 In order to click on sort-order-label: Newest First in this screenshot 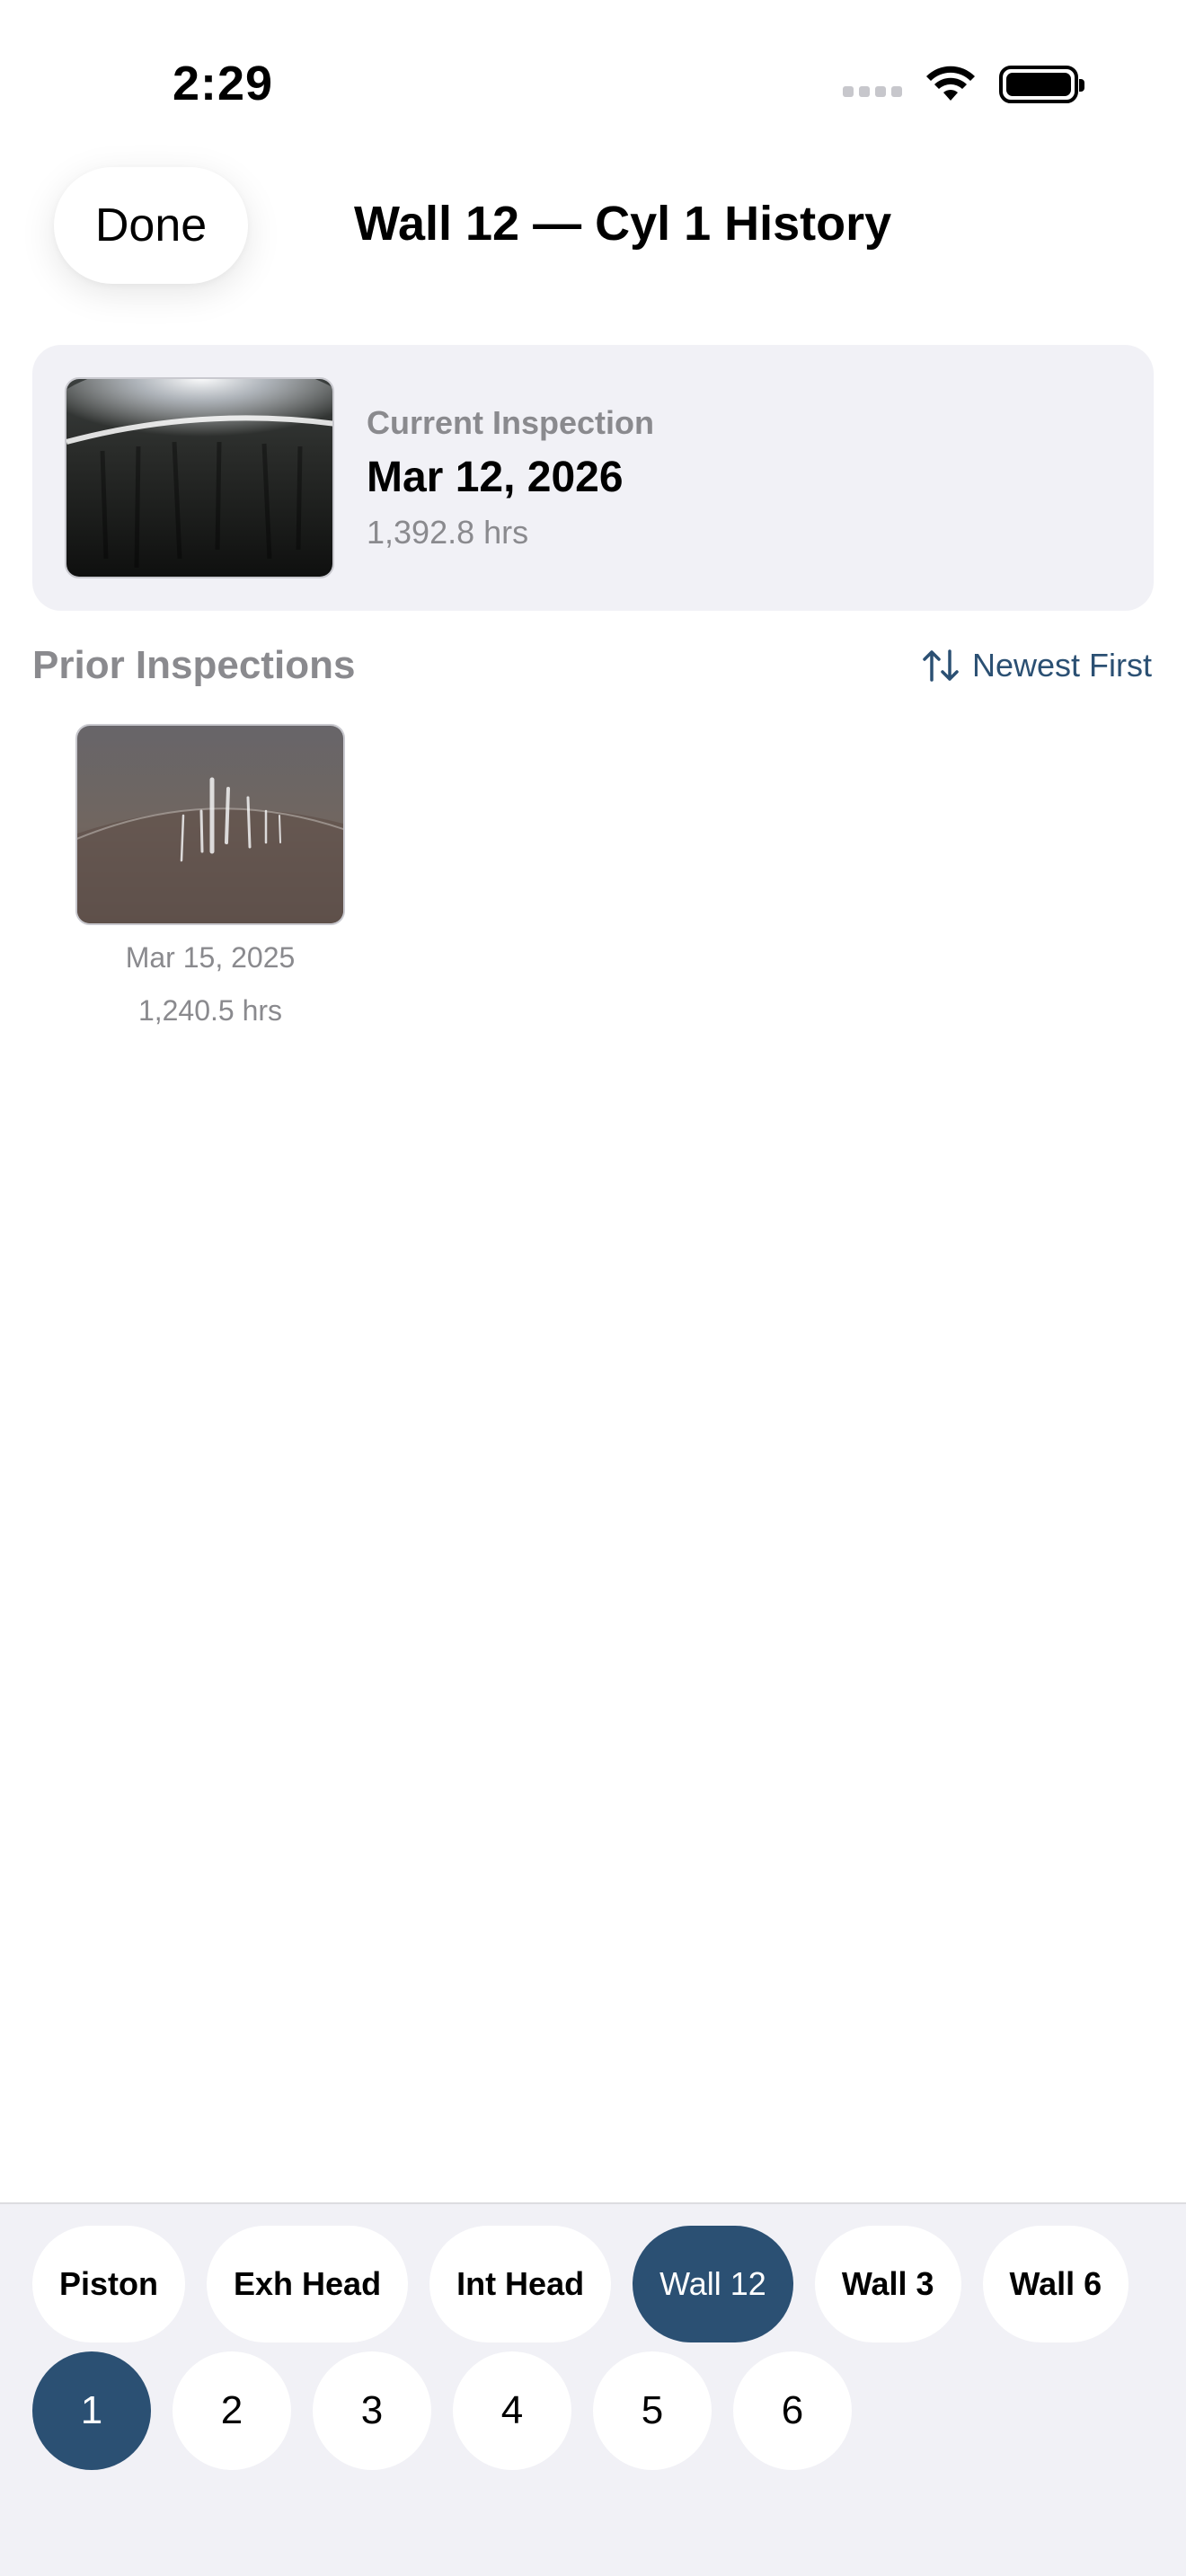, I will do `click(1061, 665)`.